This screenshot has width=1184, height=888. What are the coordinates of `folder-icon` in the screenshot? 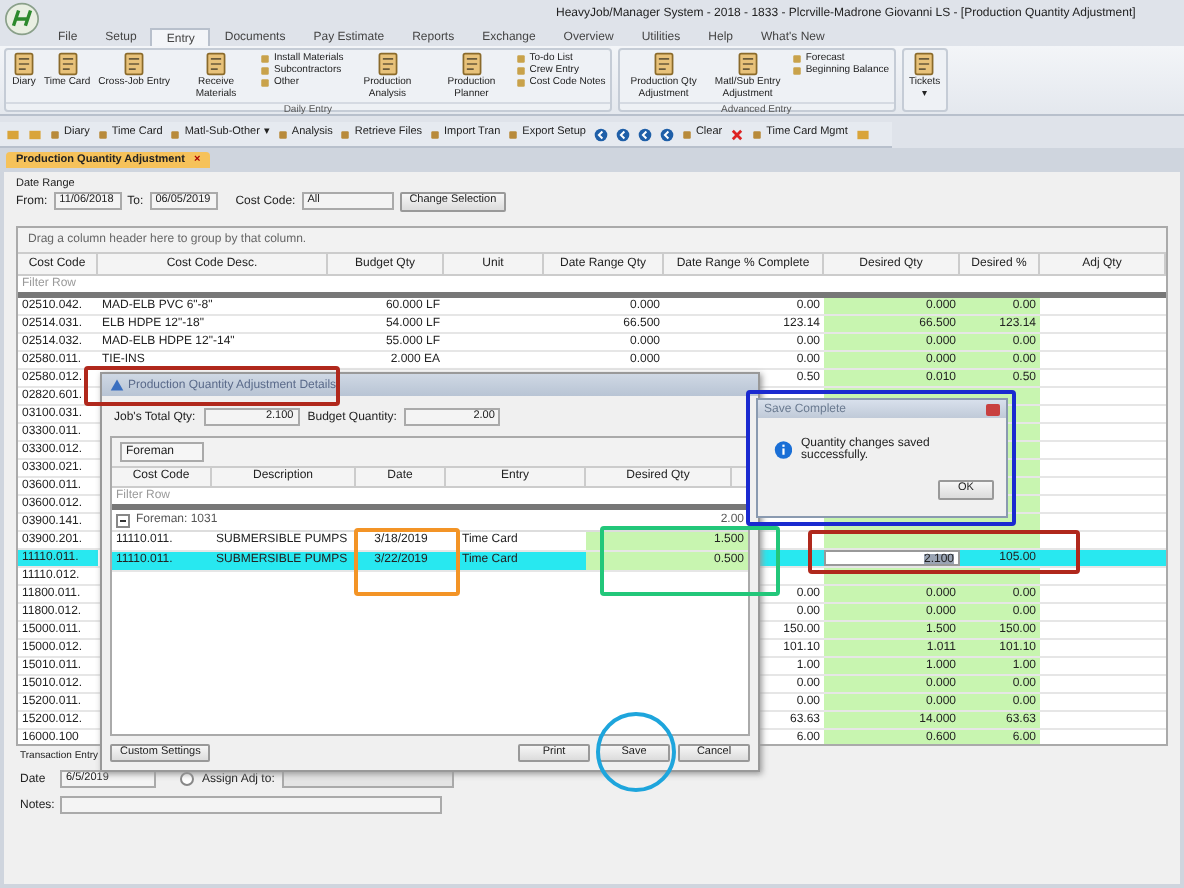 It's located at (862, 134).